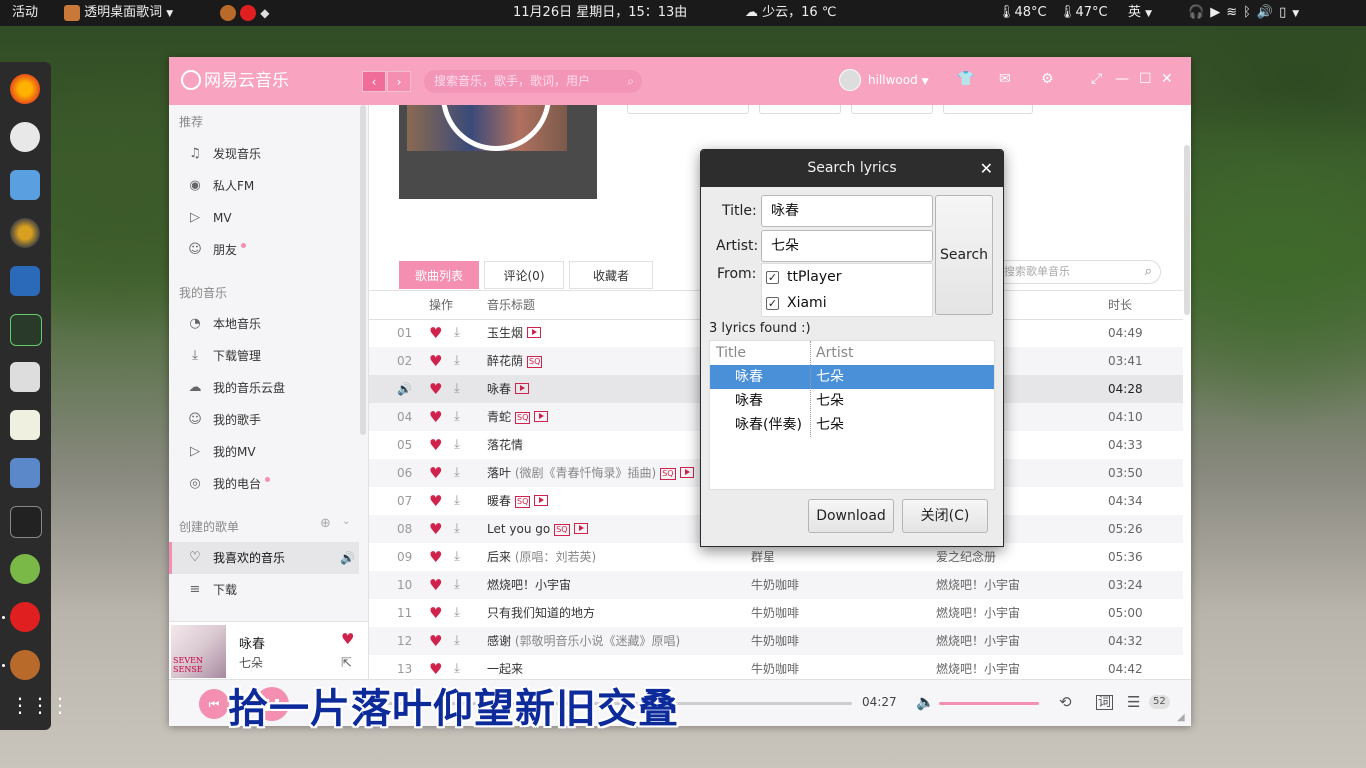 The image size is (1366, 768). Describe the element at coordinates (25, 473) in the screenshot. I see `file-cabinet-icon` at that location.